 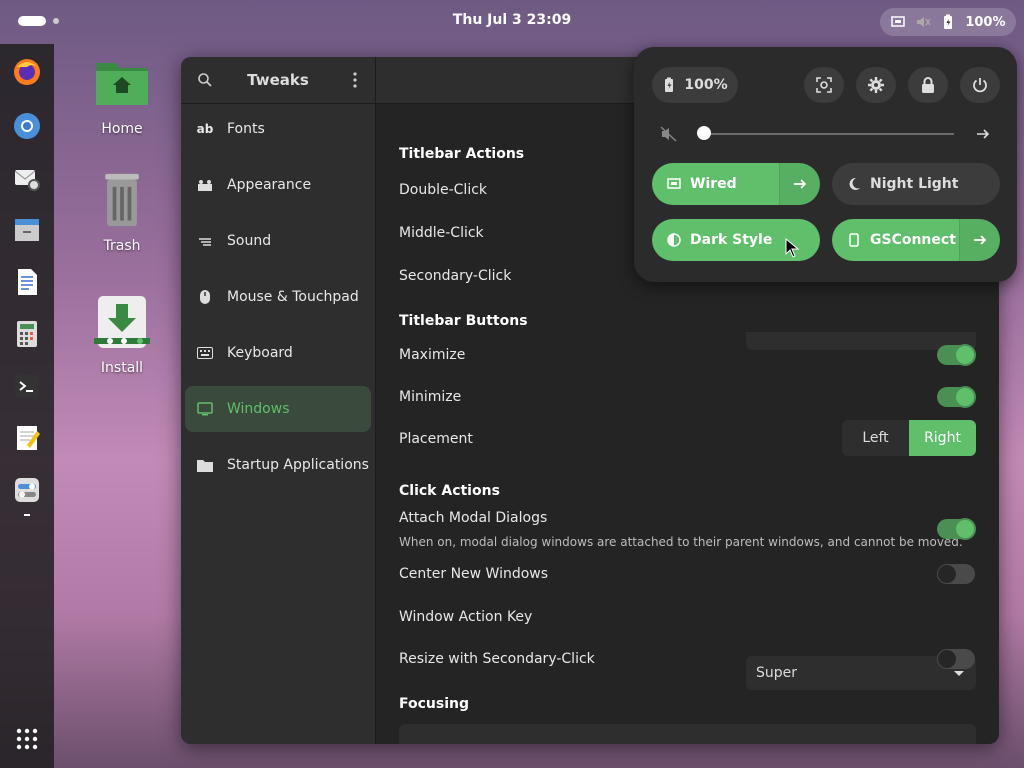 I want to click on dark-style-label: Dark Style, so click(x=731, y=240).